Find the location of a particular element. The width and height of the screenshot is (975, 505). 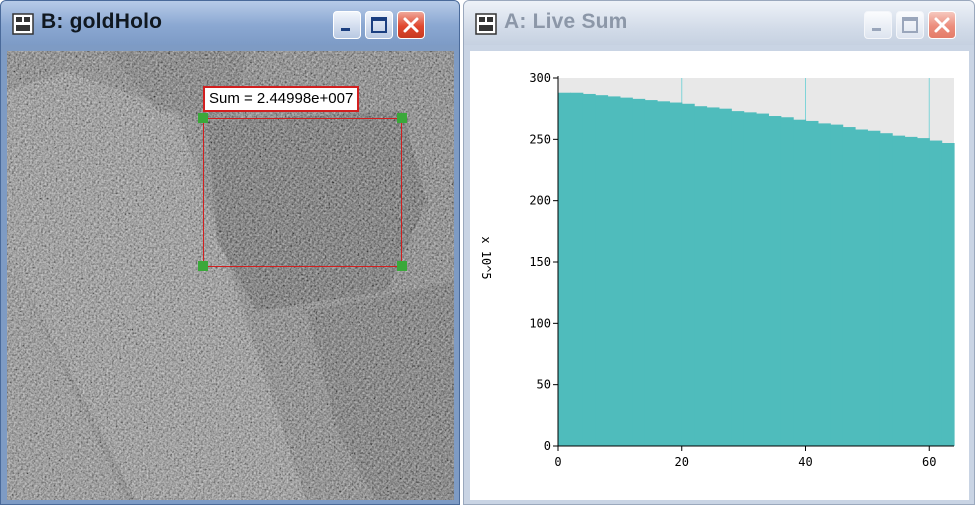

x-tick-label: 40 is located at coordinates (805, 462).